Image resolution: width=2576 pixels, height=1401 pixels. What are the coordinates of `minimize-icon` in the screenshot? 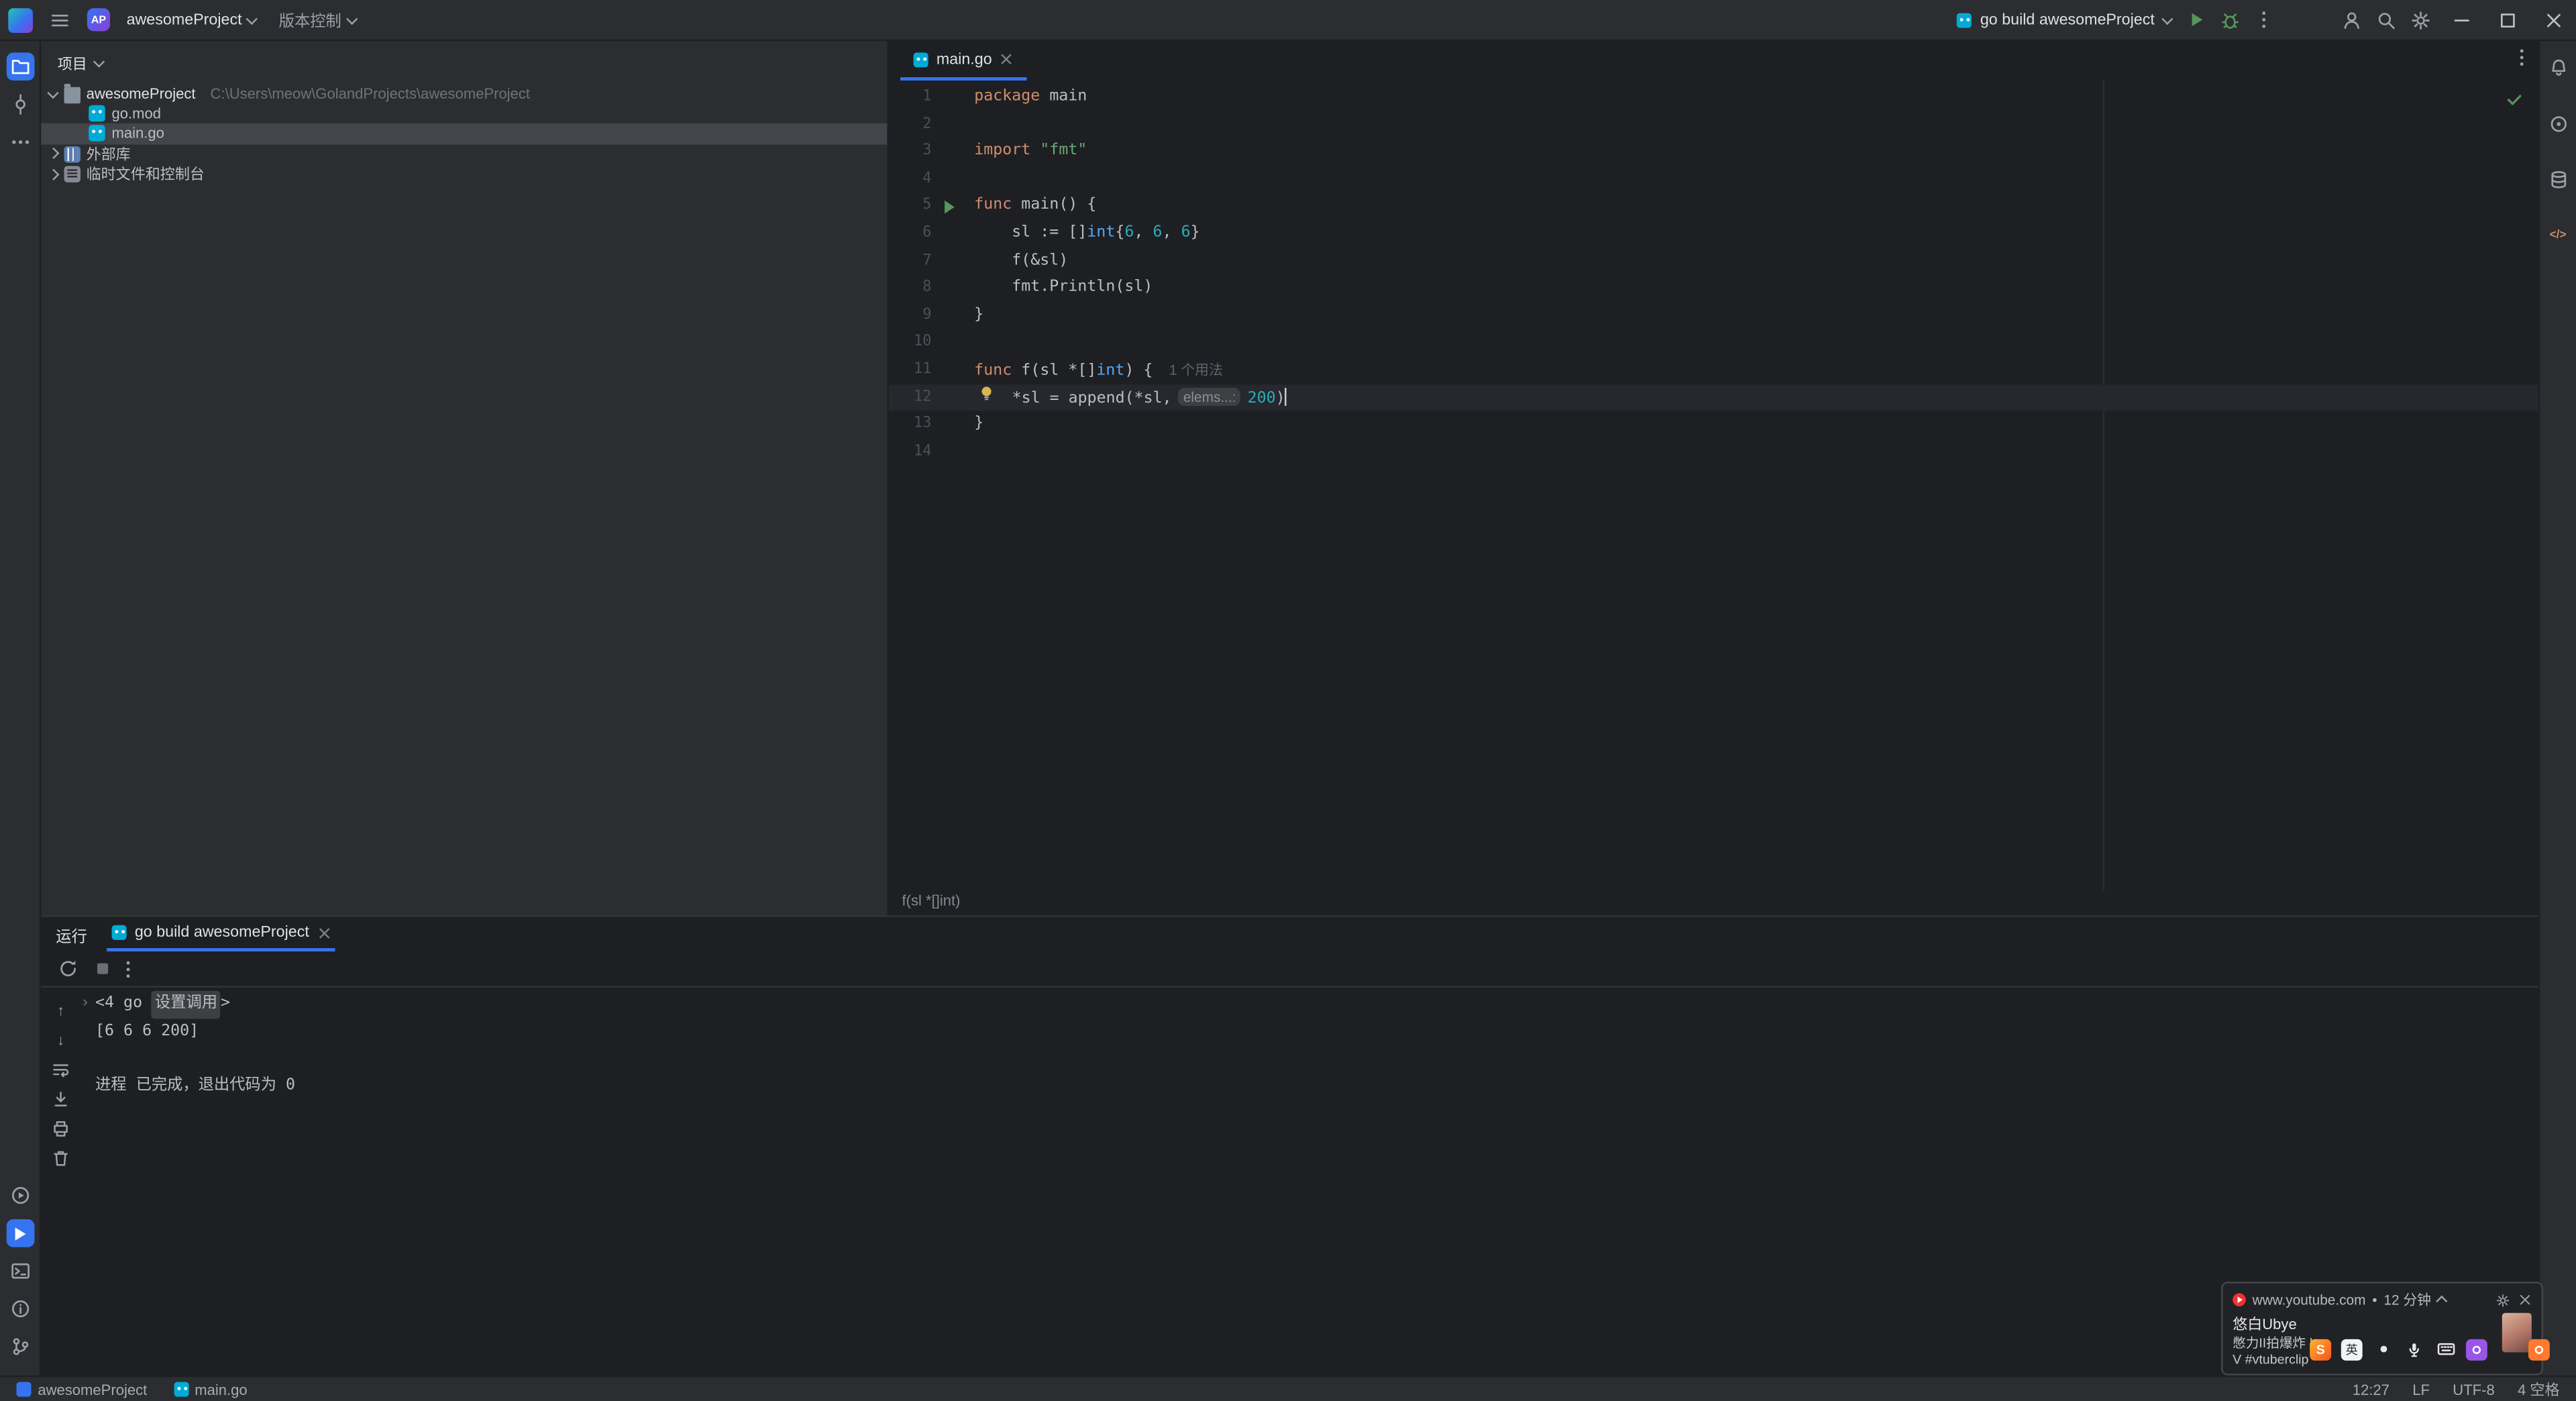 It's located at (2461, 20).